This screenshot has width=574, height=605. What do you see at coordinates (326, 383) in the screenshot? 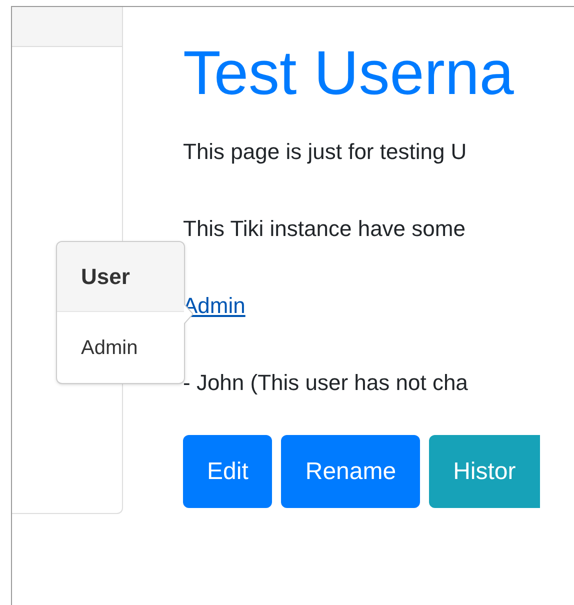
I see `paragraph: - John (This user has not cha` at bounding box center [326, 383].